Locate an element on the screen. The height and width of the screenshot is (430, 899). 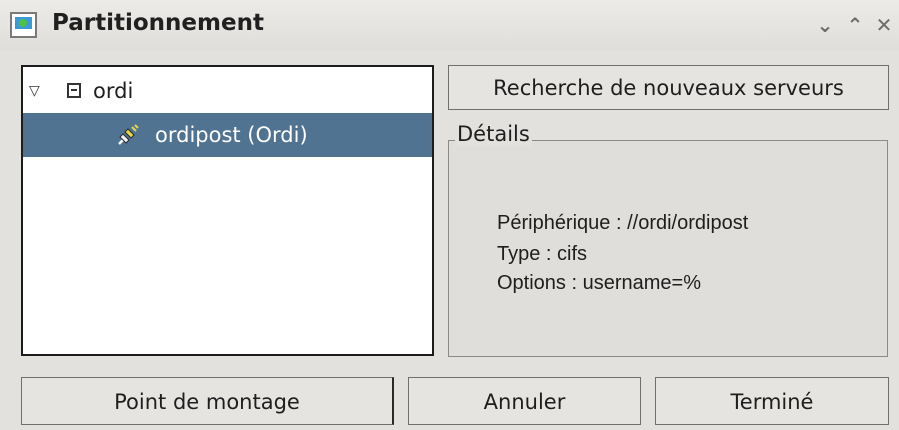
done-button: Terminé is located at coordinates (772, 401).